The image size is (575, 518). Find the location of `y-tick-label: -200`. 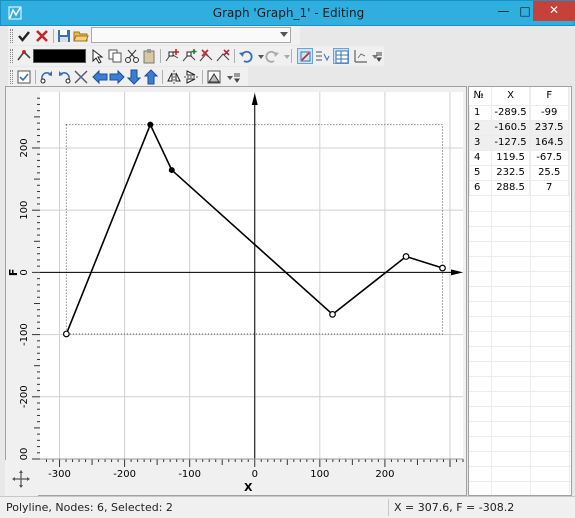

y-tick-label: -200 is located at coordinates (24, 396).